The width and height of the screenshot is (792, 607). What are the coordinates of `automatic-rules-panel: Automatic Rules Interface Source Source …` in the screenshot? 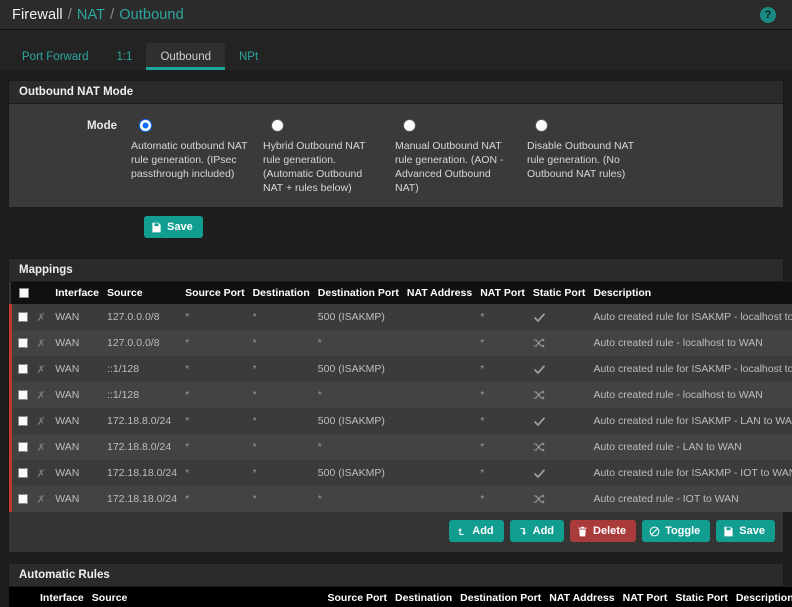 It's located at (400, 585).